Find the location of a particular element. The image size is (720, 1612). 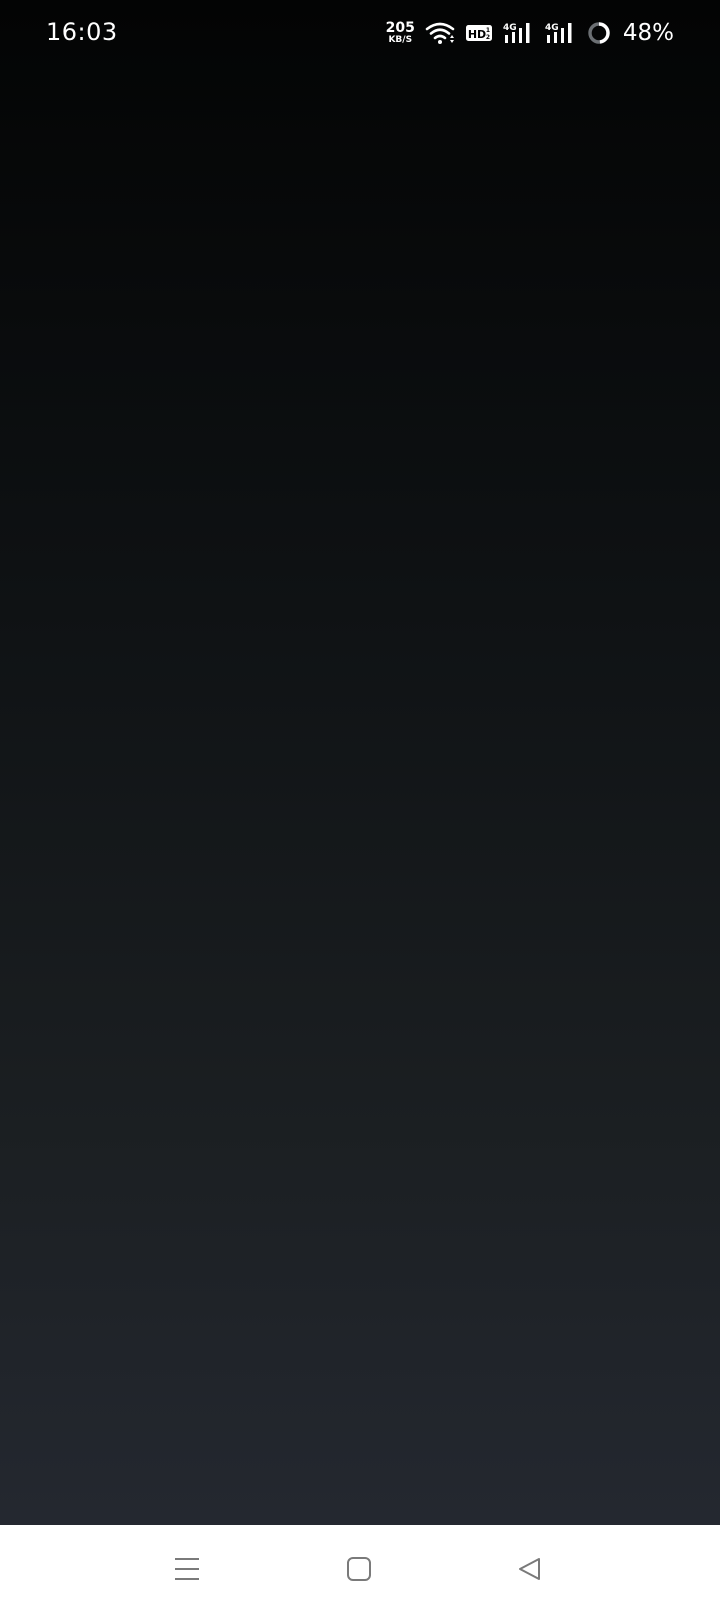

battery-percent: 48% is located at coordinates (648, 33).